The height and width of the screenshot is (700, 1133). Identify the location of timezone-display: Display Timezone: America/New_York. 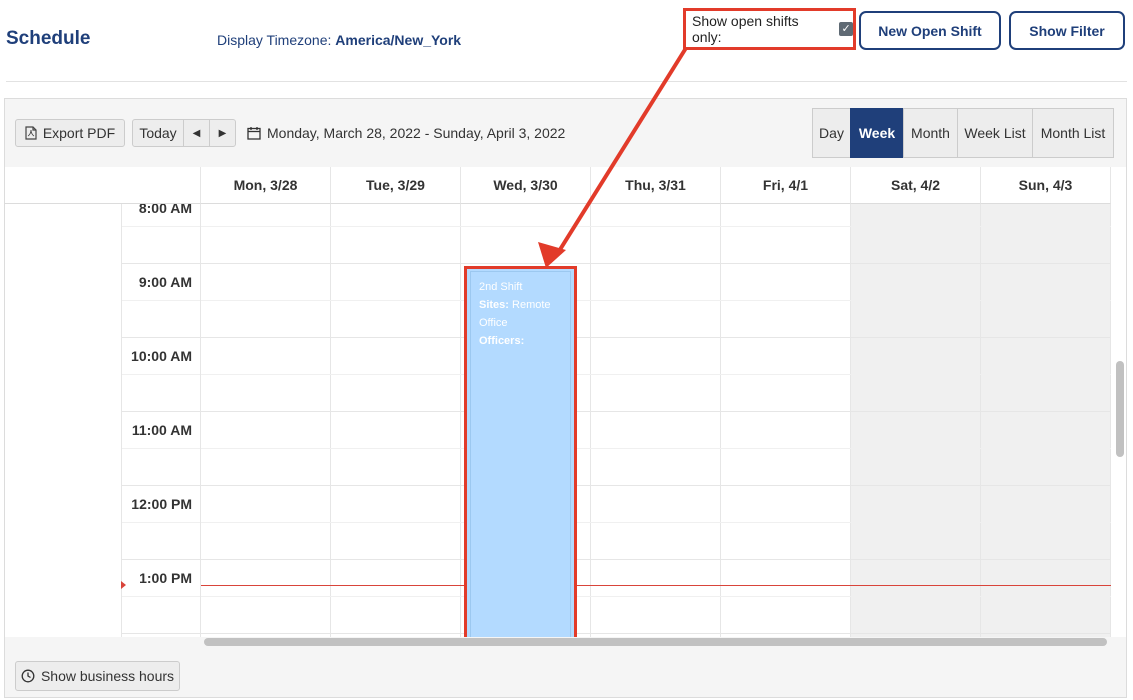
(339, 40).